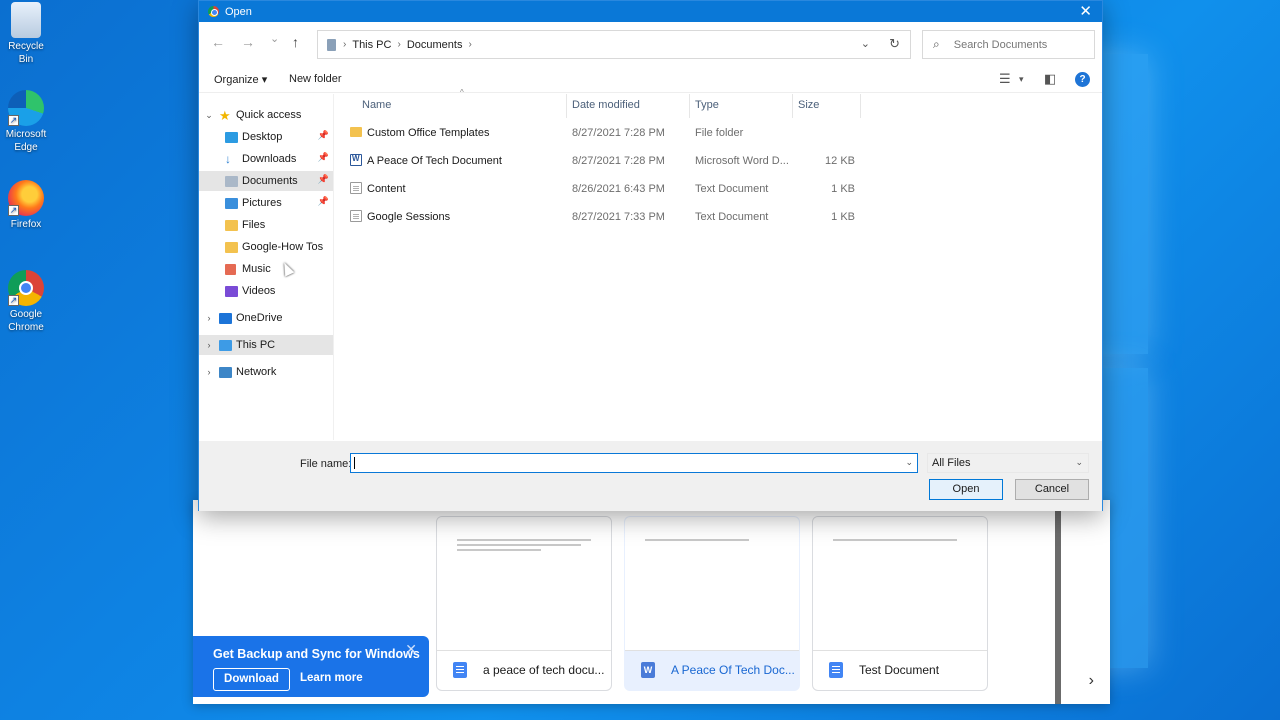 This screenshot has width=1280, height=720. What do you see at coordinates (228, 158) in the screenshot?
I see `download-icon: ↓` at bounding box center [228, 158].